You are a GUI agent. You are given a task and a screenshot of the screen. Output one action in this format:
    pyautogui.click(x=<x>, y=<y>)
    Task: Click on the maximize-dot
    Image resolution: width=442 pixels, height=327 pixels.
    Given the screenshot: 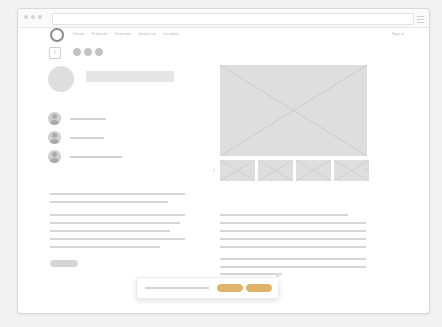 What is the action you would take?
    pyautogui.click(x=40, y=17)
    